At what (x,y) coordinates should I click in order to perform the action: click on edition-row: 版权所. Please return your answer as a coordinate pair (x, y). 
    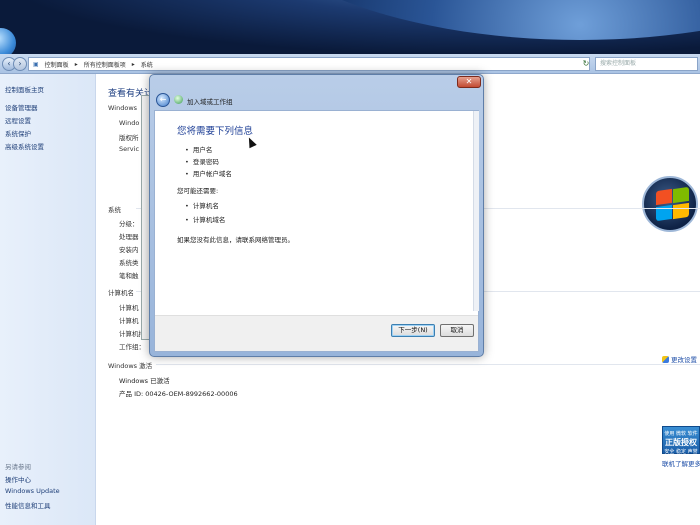
    Looking at the image, I should click on (129, 138).